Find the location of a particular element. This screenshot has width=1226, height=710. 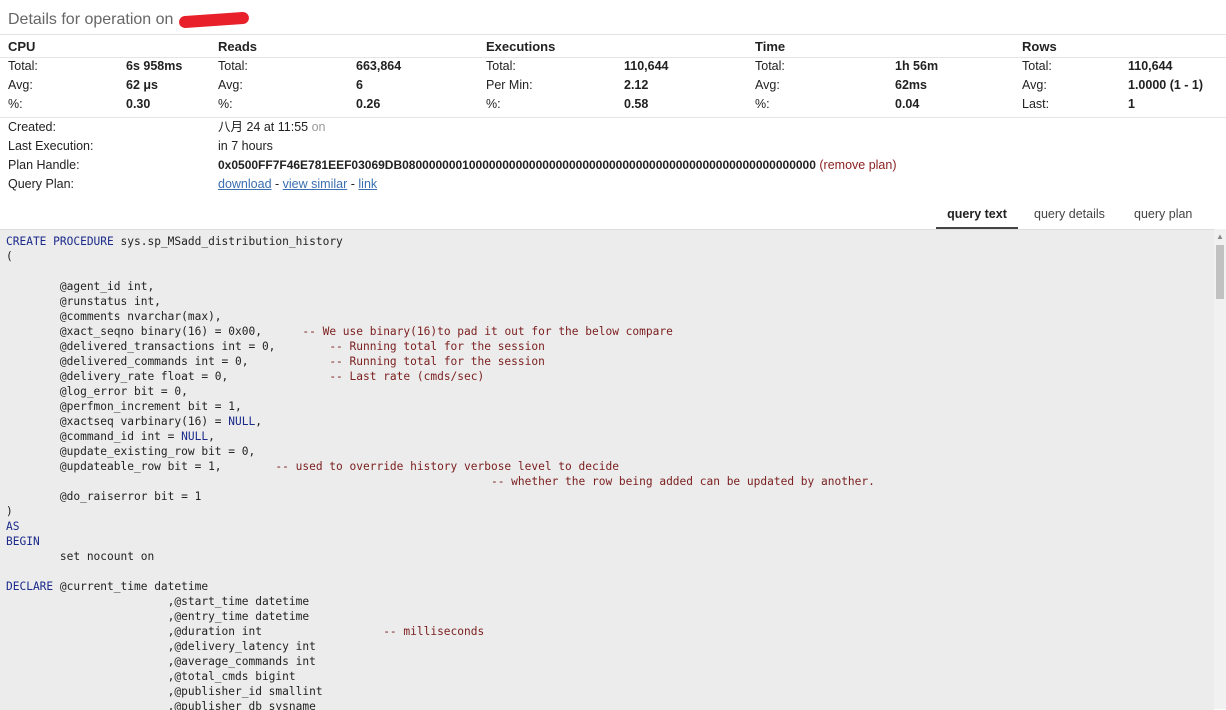

query-plan-links: download - view similar - link is located at coordinates (297, 184).